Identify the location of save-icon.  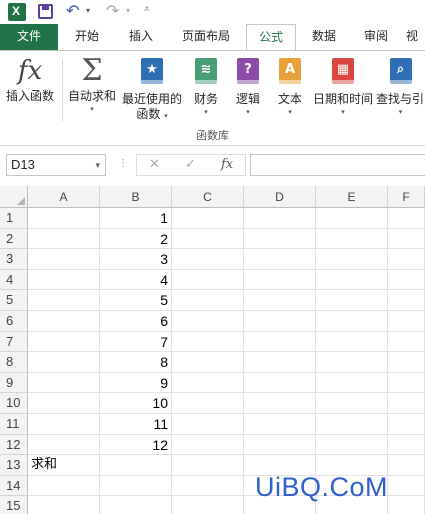
(45, 11).